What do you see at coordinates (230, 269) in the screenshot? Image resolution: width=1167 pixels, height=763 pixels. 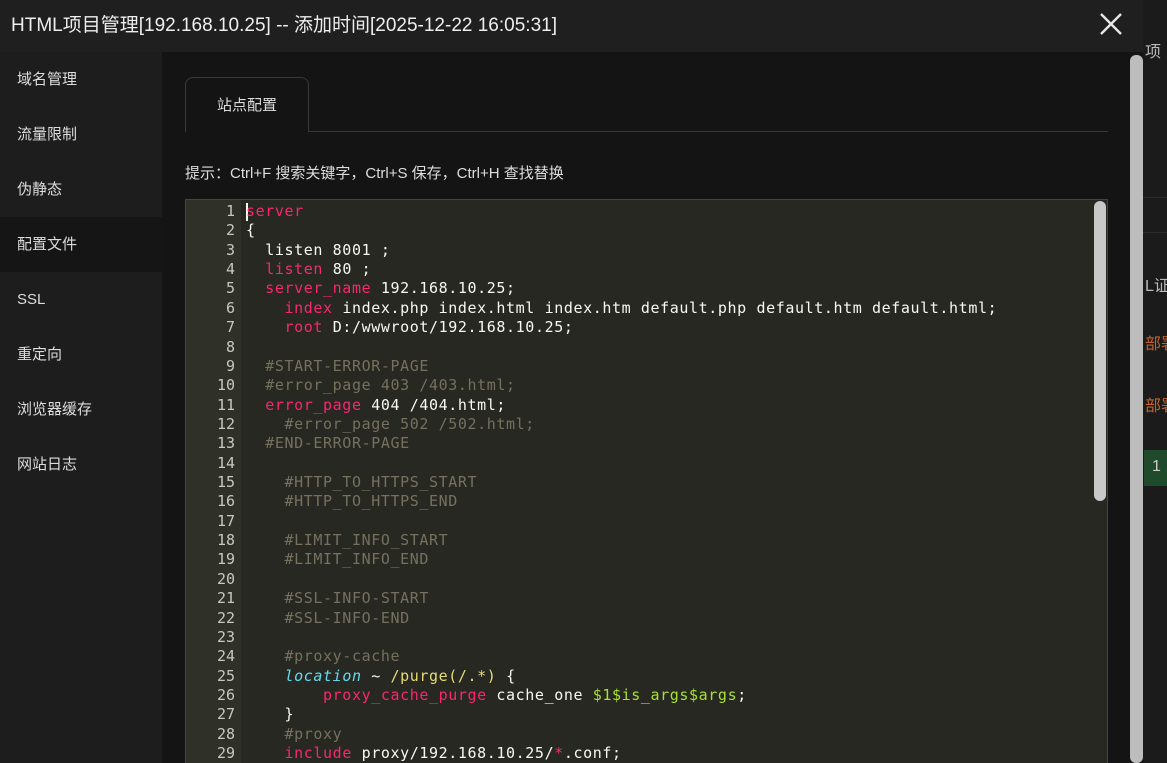 I see `line-number: 4` at bounding box center [230, 269].